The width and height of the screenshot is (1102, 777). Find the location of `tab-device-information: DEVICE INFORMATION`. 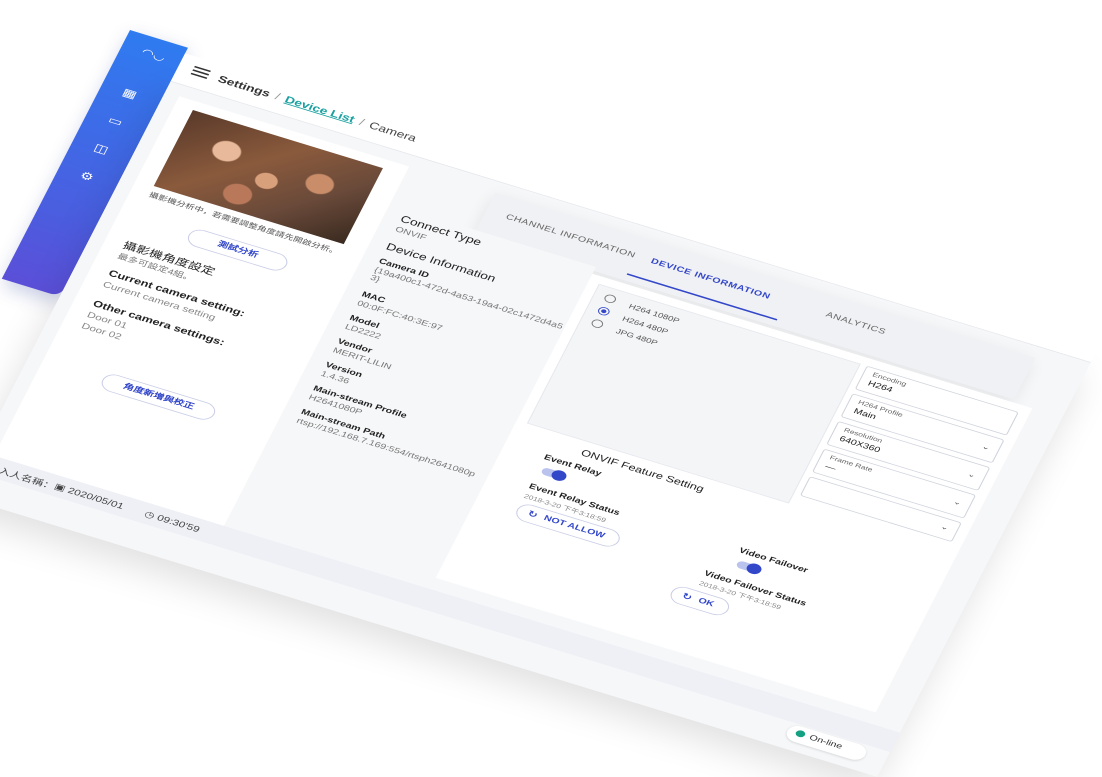

tab-device-information: DEVICE INFORMATION is located at coordinates (710, 279).